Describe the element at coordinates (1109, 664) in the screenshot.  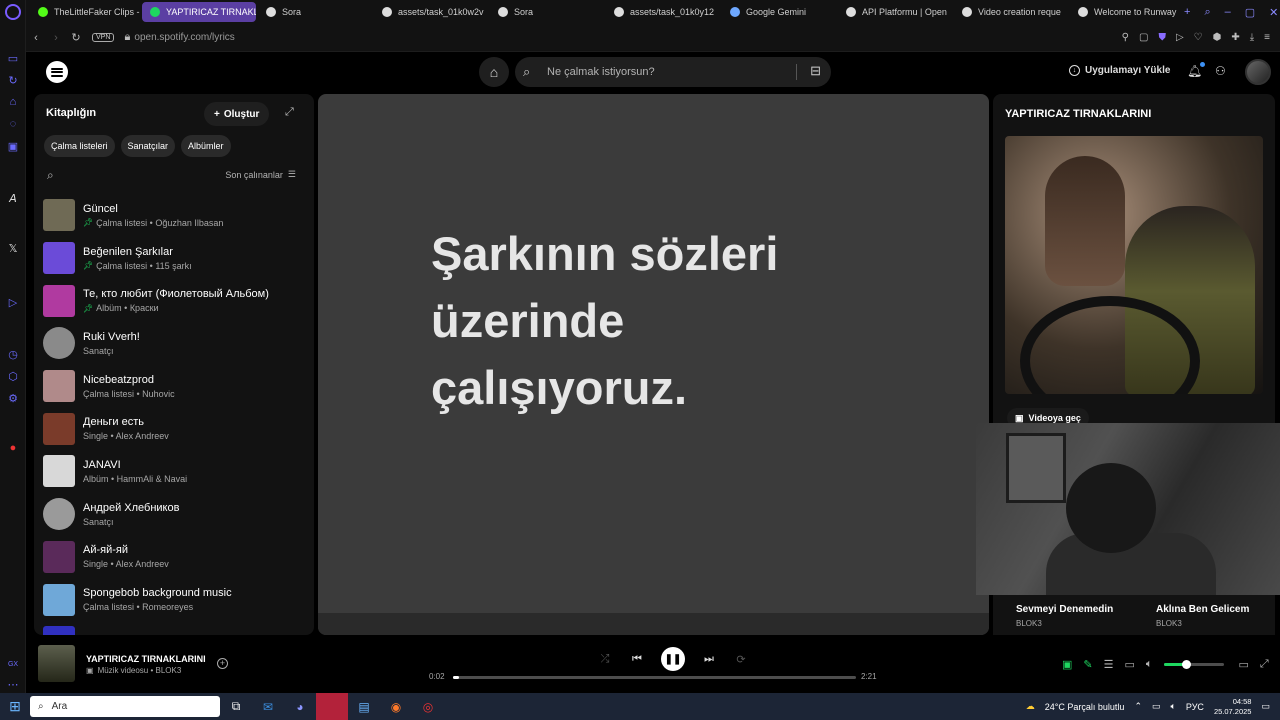
I see `queue-icon: ☰` at that location.